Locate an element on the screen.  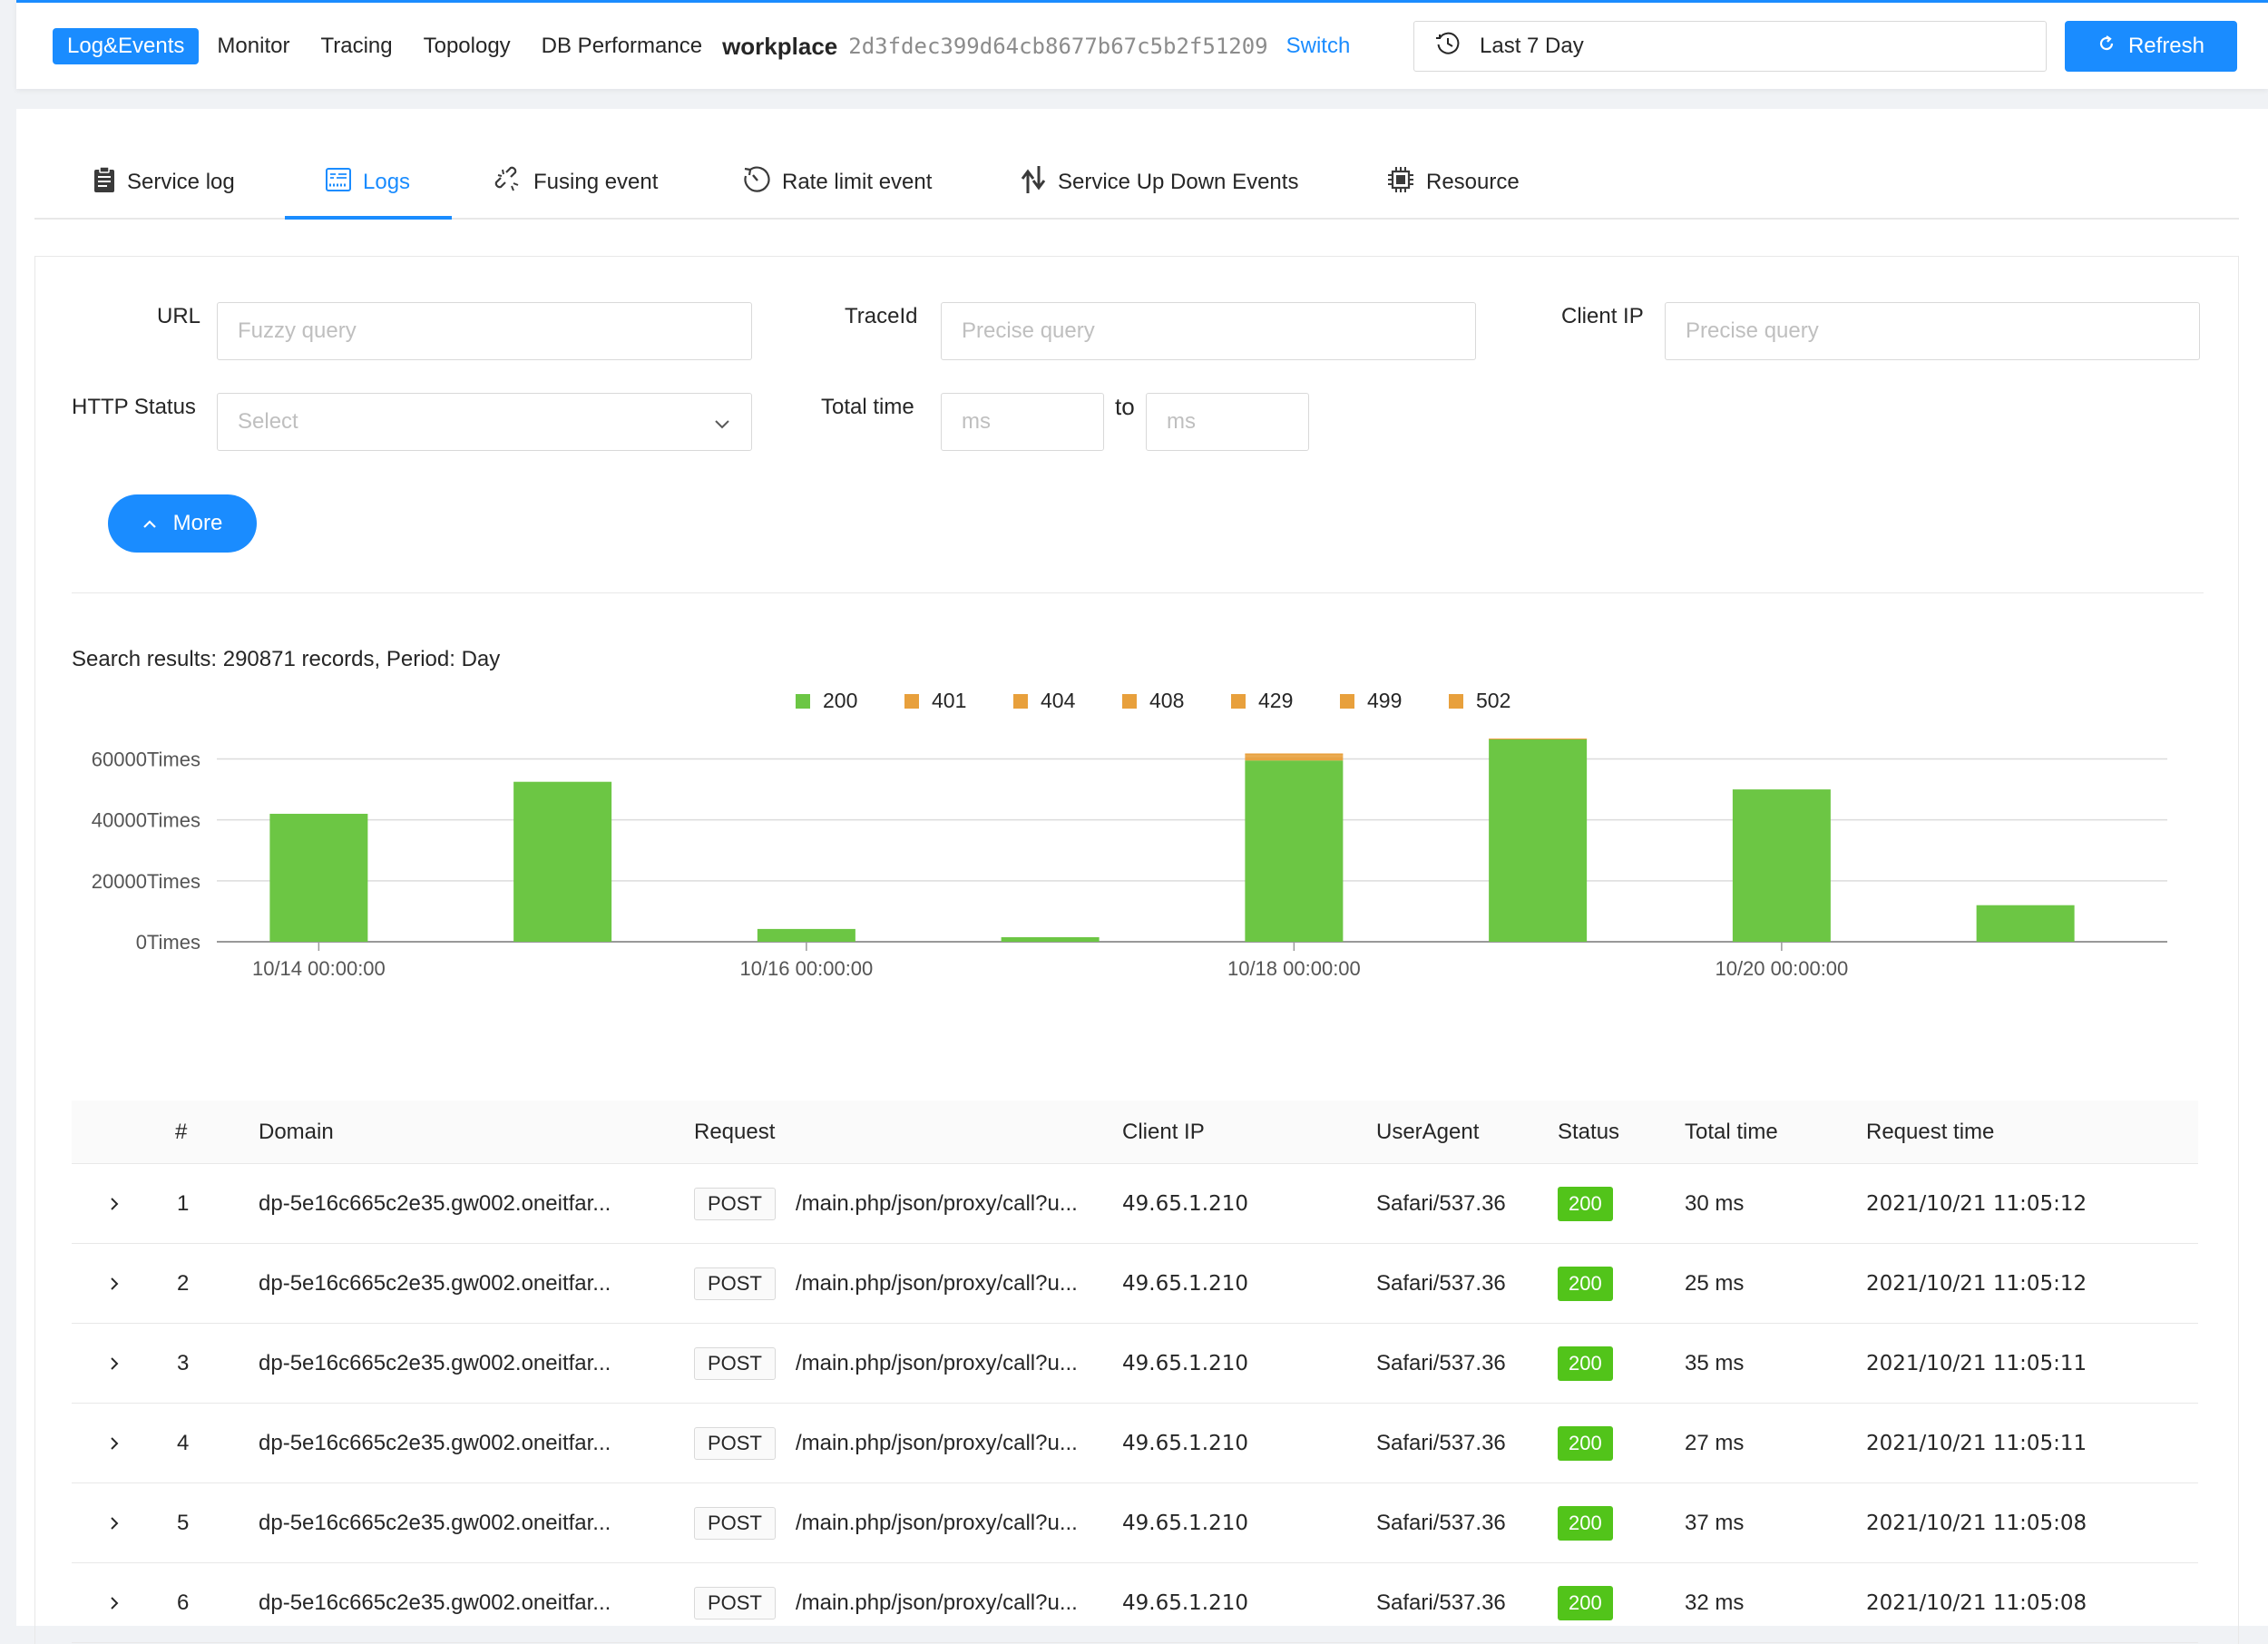
nav-db-performance: DB Performance is located at coordinates (622, 47).